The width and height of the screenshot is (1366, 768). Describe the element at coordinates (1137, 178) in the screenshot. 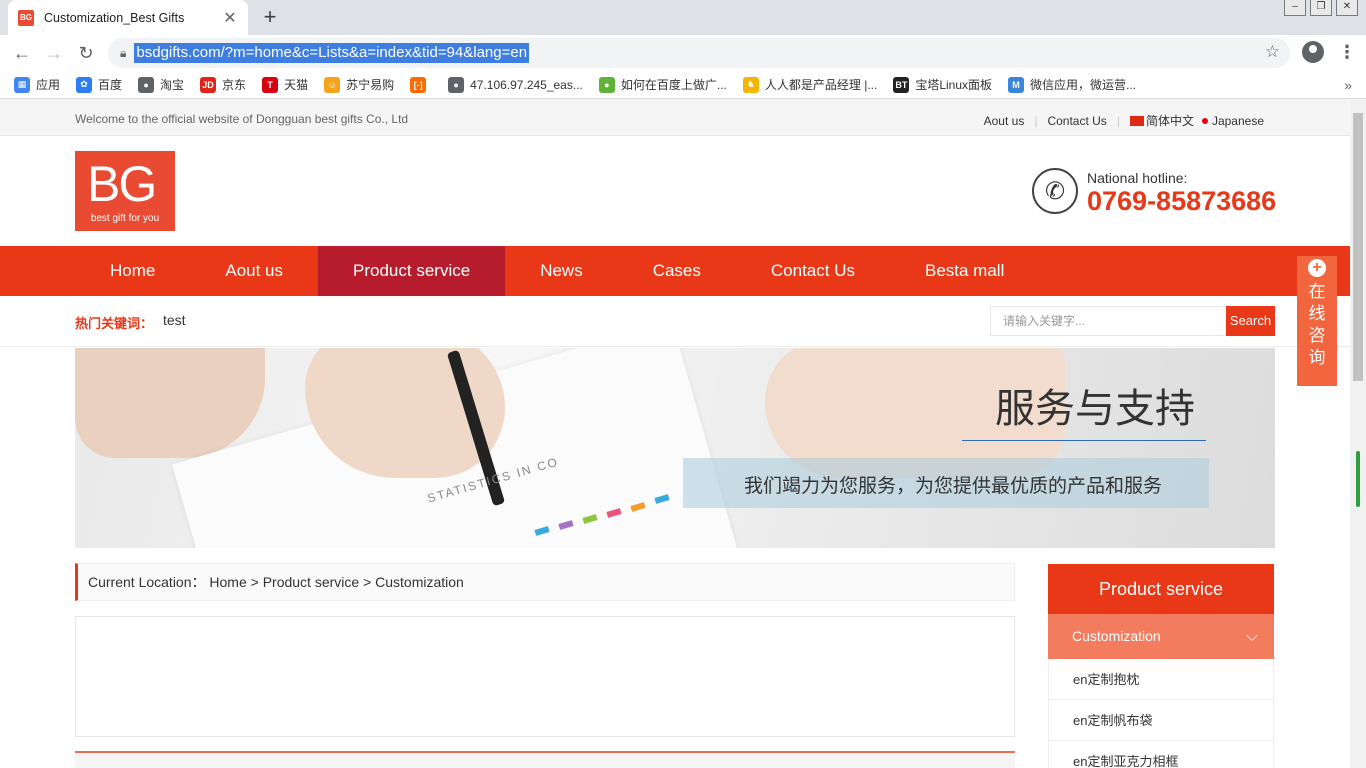

I see `hotline-label: National hotline:` at that location.